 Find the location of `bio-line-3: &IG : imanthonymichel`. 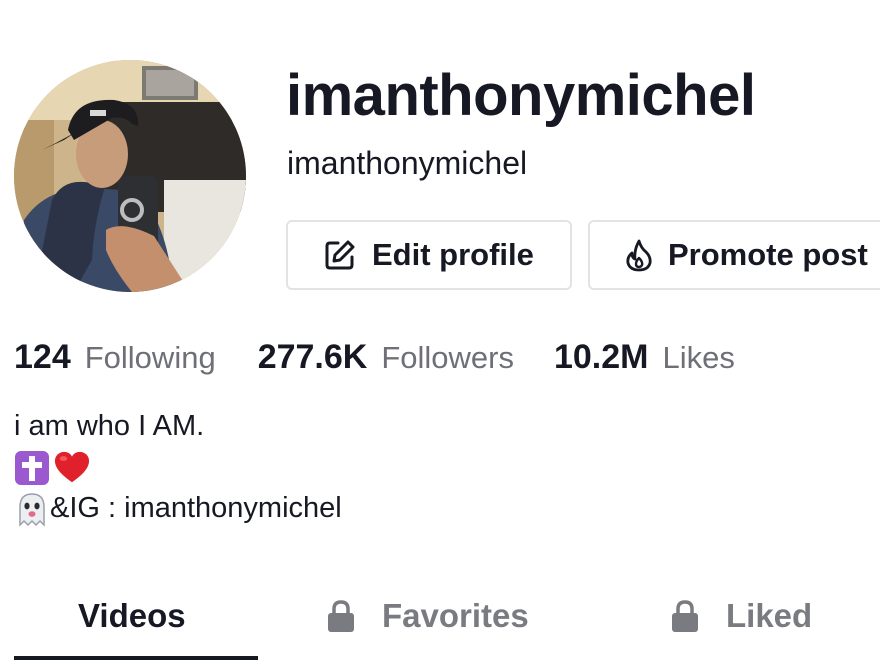

bio-line-3: &IG : imanthonymichel is located at coordinates (178, 508).